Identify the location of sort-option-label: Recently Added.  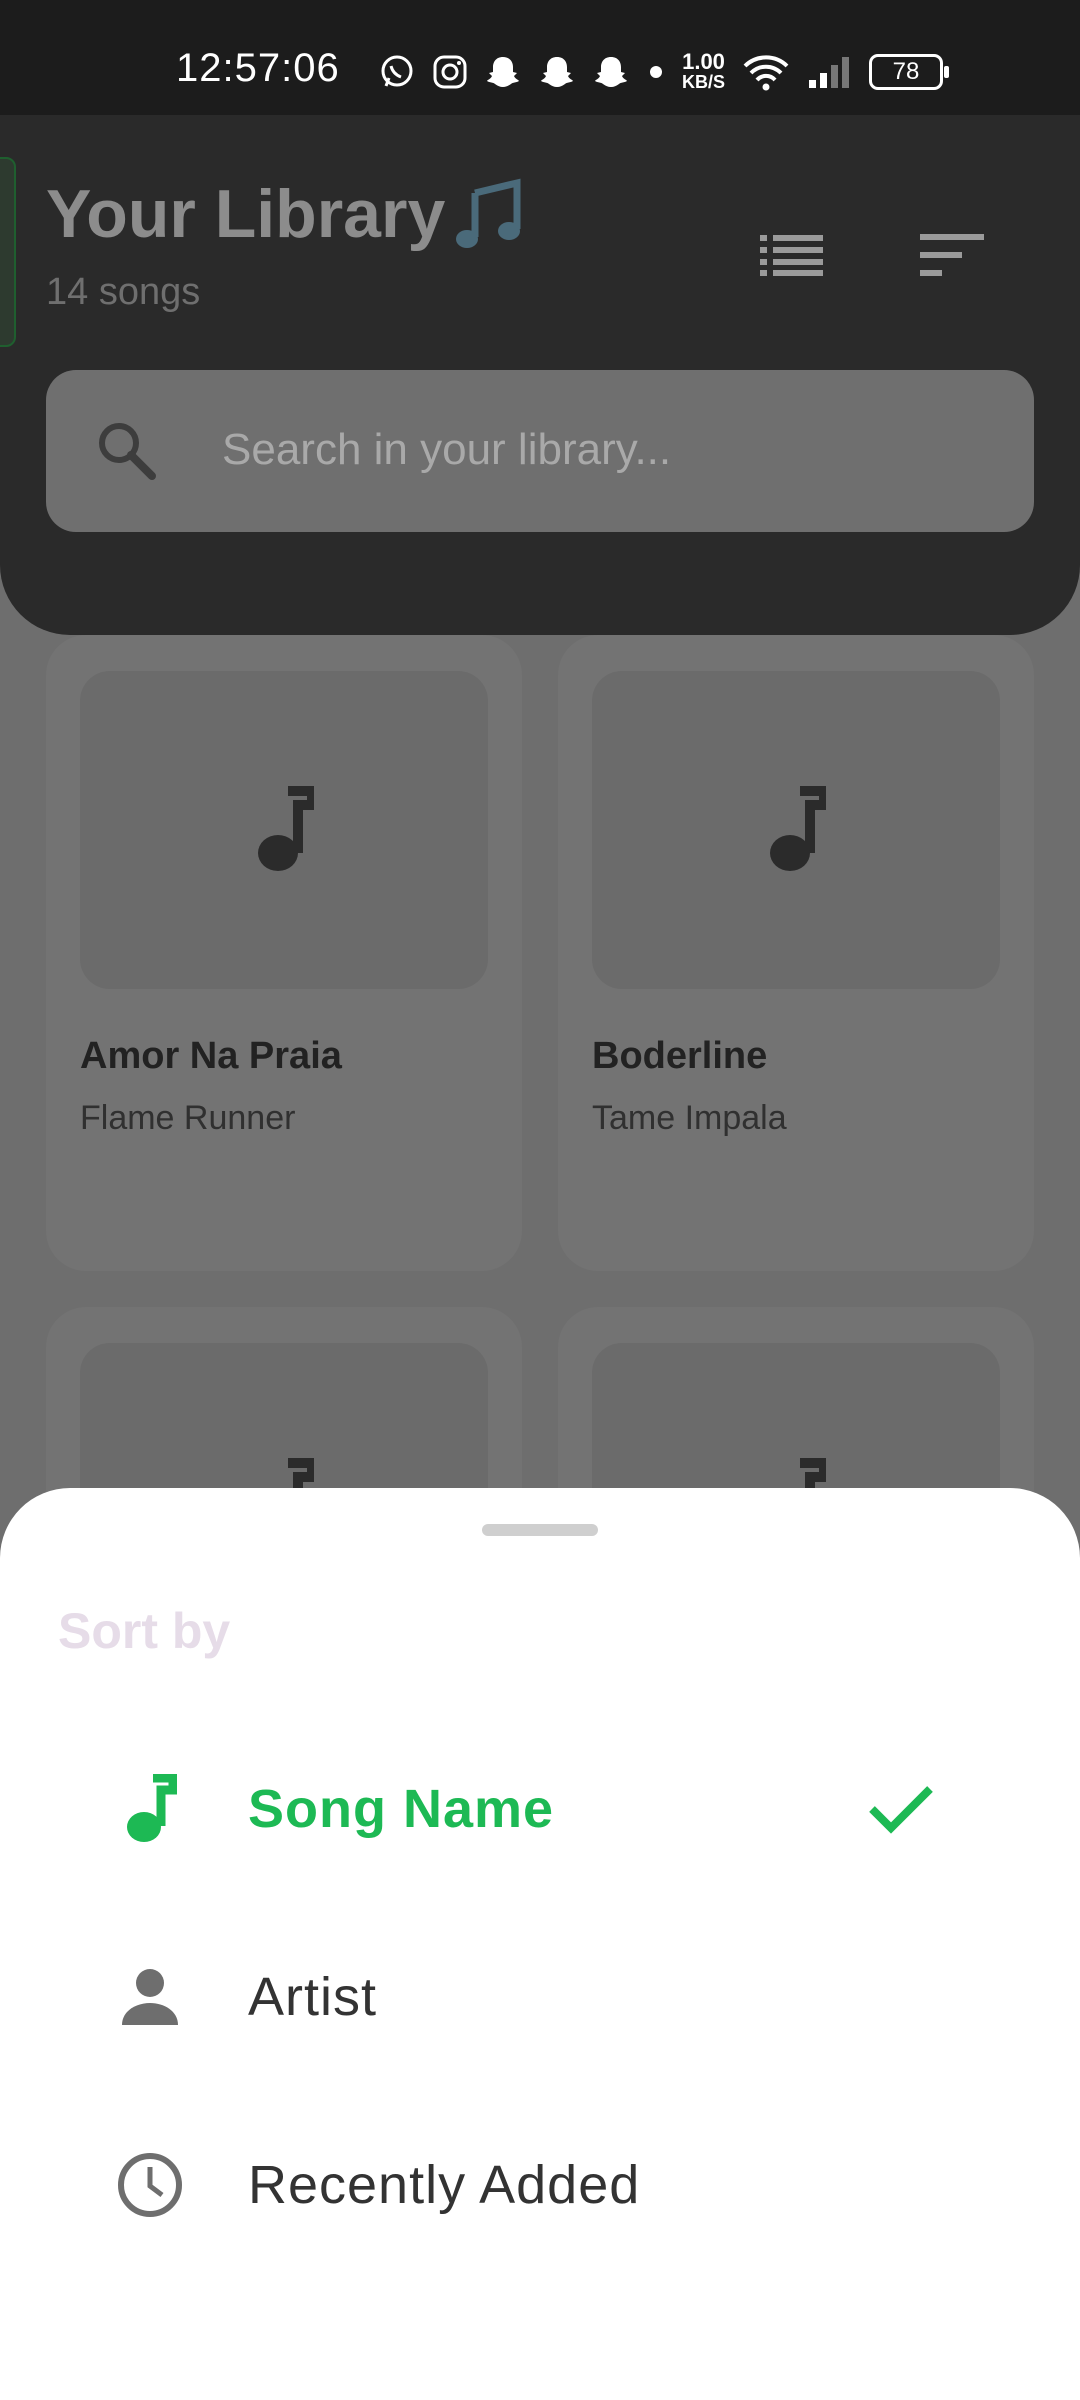
(444, 2185).